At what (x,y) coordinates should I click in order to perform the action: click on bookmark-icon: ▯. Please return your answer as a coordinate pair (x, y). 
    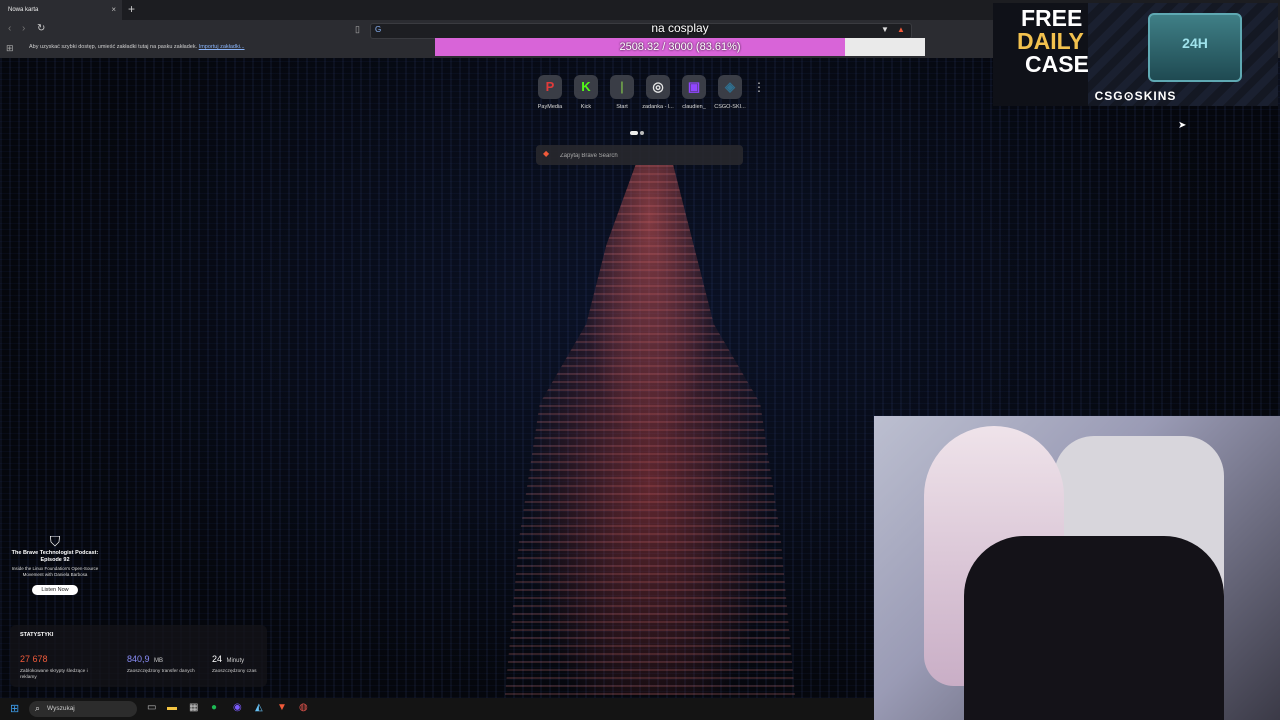
    Looking at the image, I should click on (357, 29).